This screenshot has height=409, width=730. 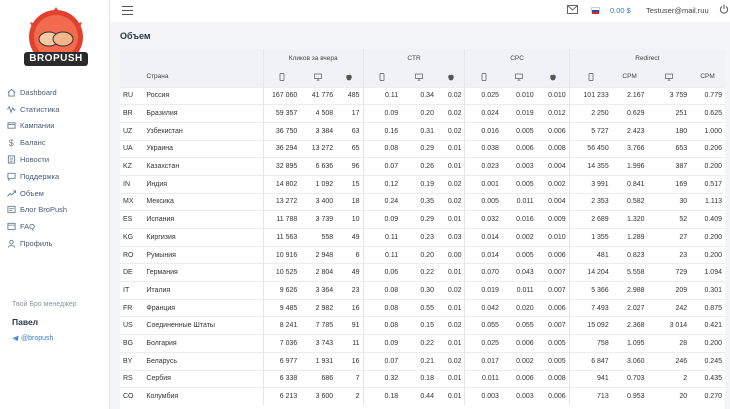 I want to click on redirect-desktop-cell: 180, so click(x=669, y=131).